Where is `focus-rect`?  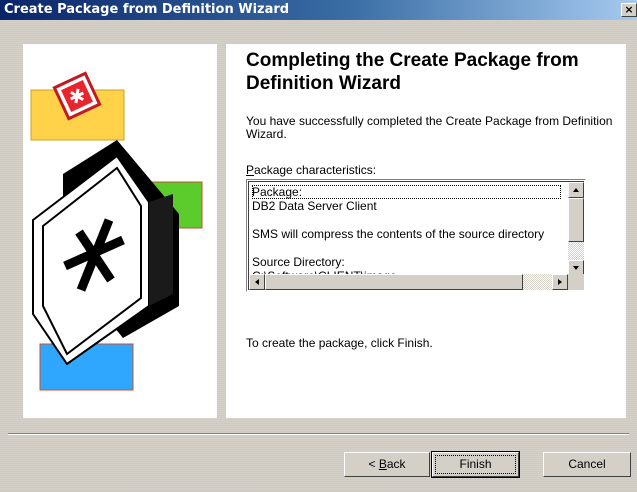
focus-rect is located at coordinates (475, 464).